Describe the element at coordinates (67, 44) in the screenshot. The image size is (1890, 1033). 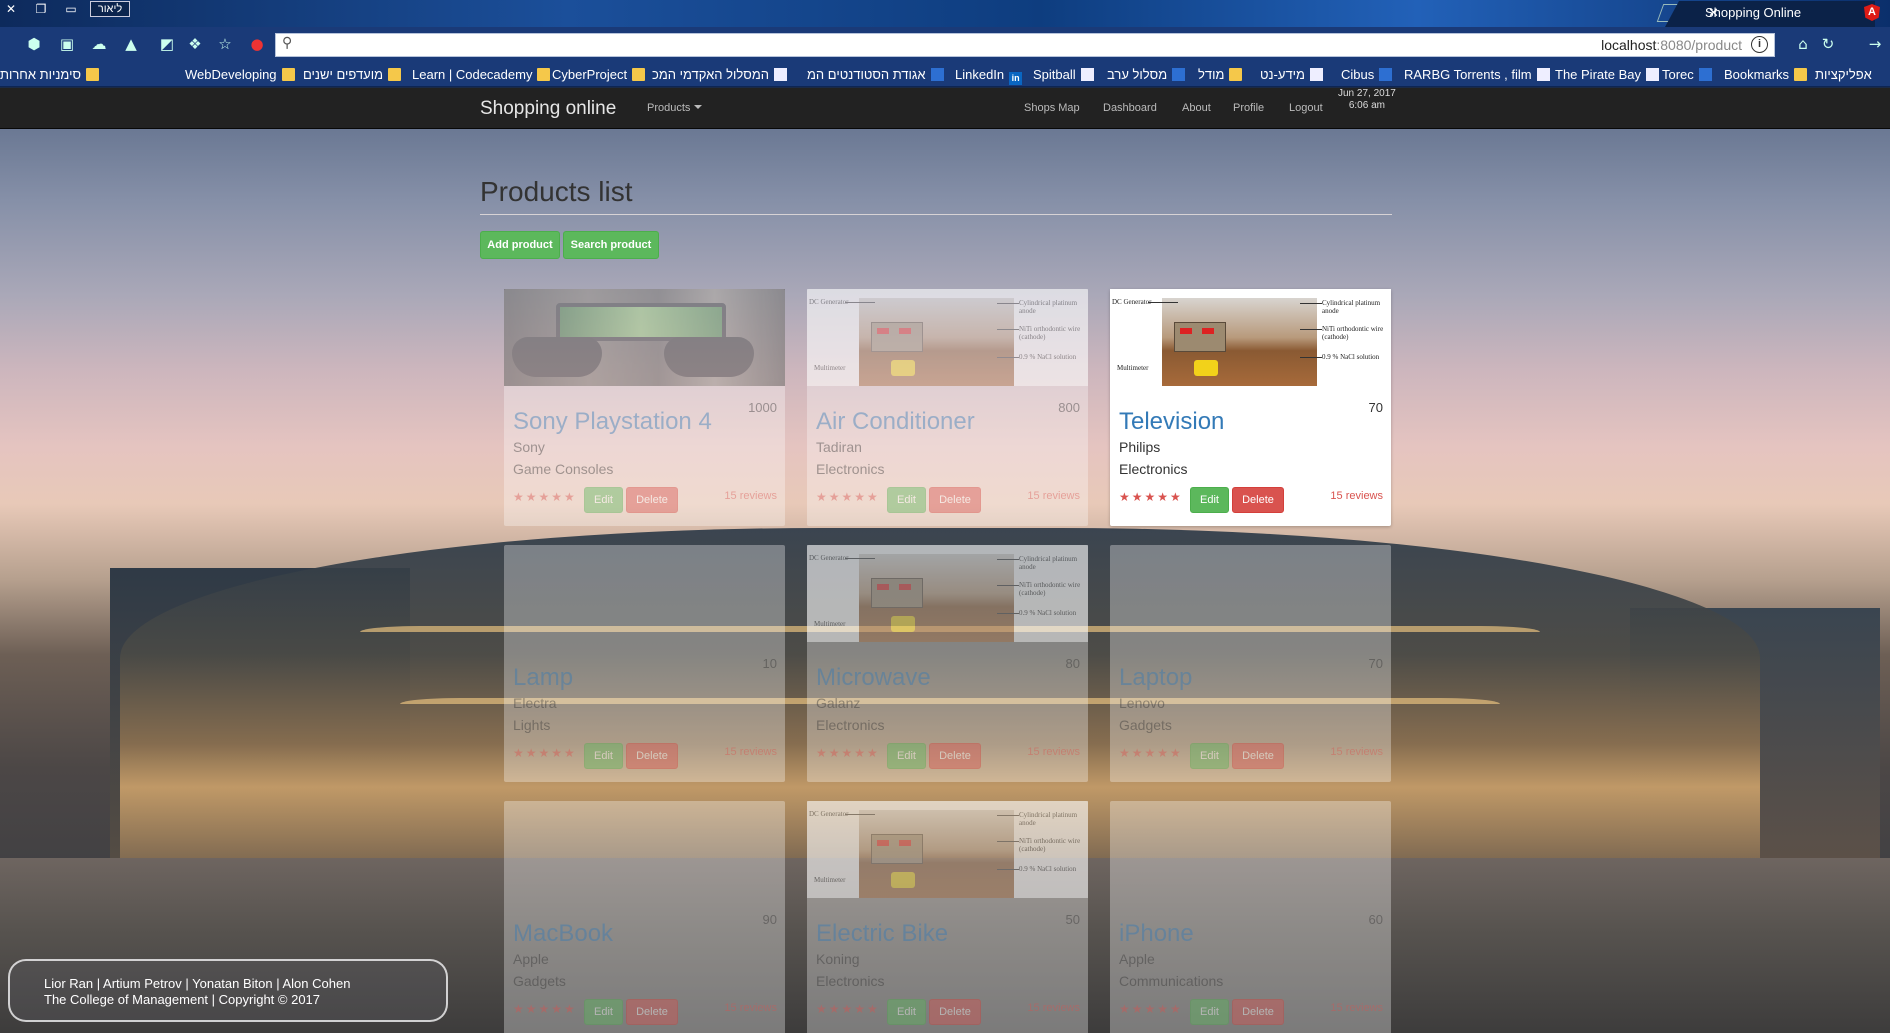
I see `extension-page-icon: ▣` at that location.